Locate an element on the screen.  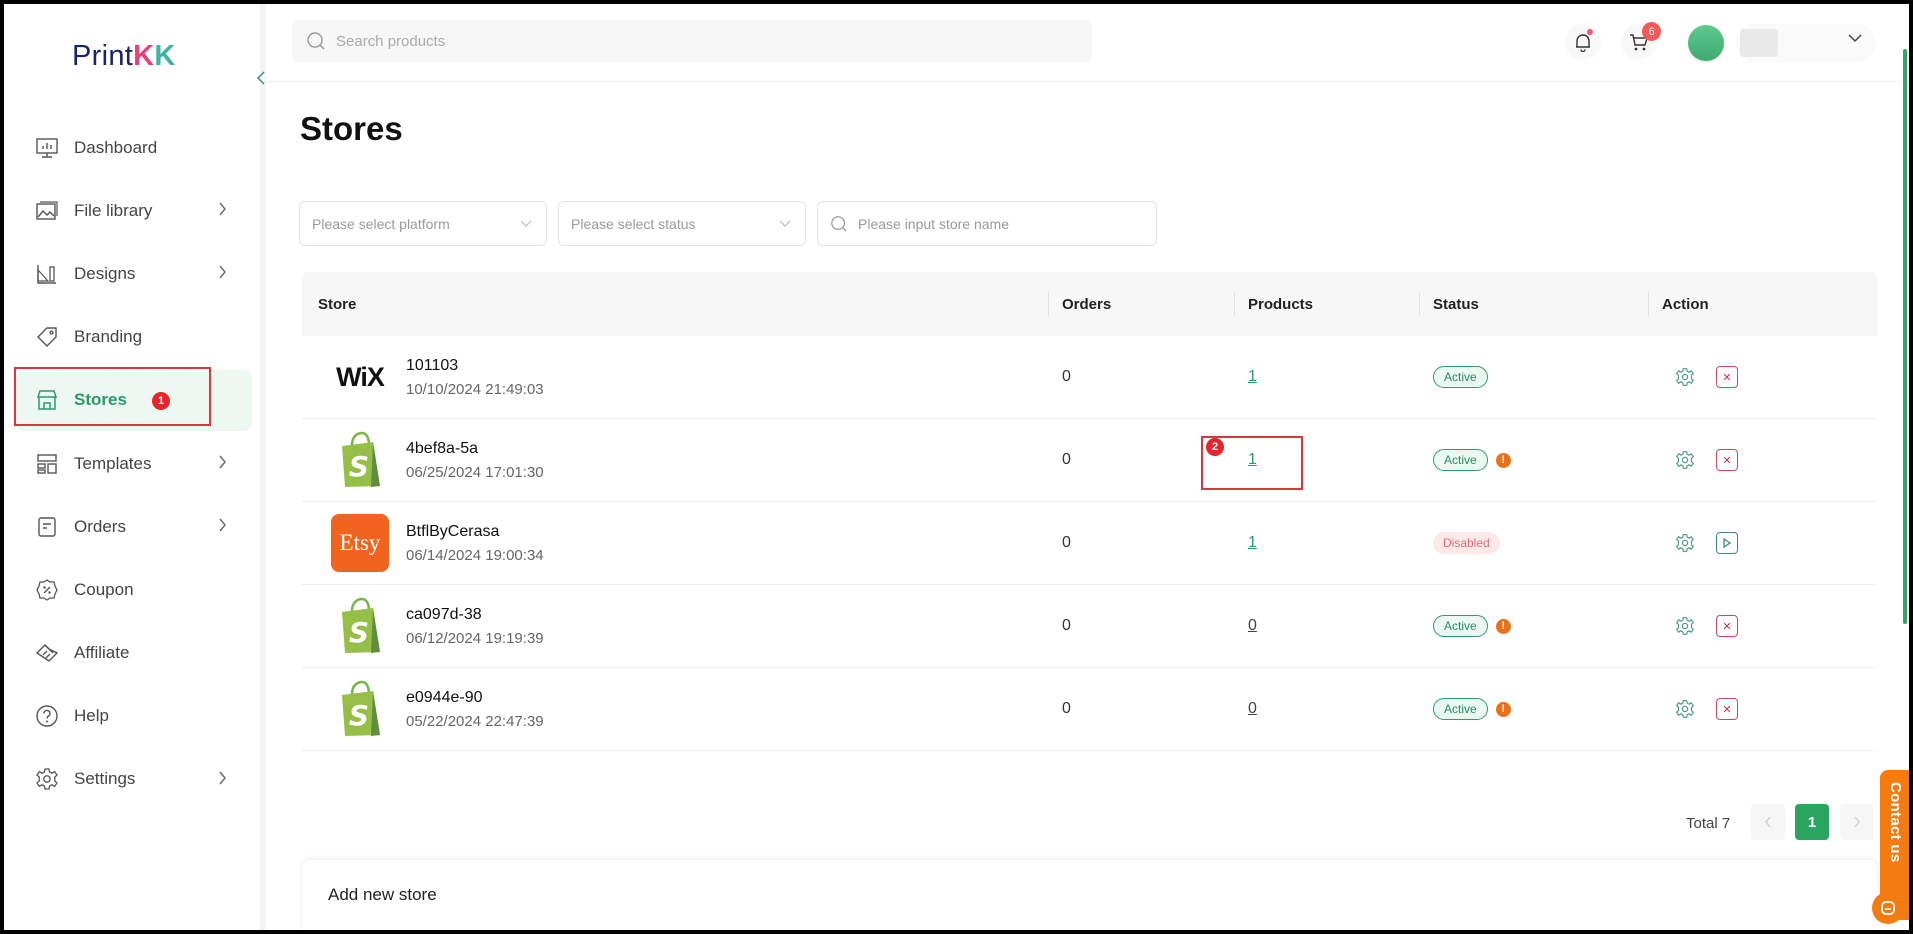
sidebar-item-label: Orders is located at coordinates (100, 526).